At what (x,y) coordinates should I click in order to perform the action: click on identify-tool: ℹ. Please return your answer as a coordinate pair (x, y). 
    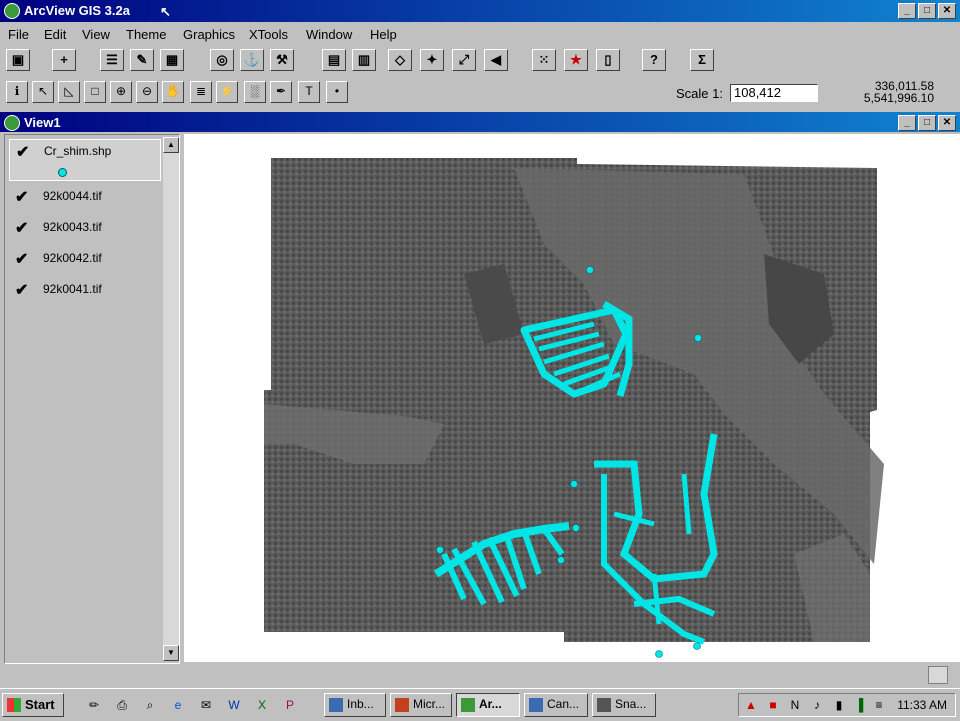
    Looking at the image, I should click on (17, 92).